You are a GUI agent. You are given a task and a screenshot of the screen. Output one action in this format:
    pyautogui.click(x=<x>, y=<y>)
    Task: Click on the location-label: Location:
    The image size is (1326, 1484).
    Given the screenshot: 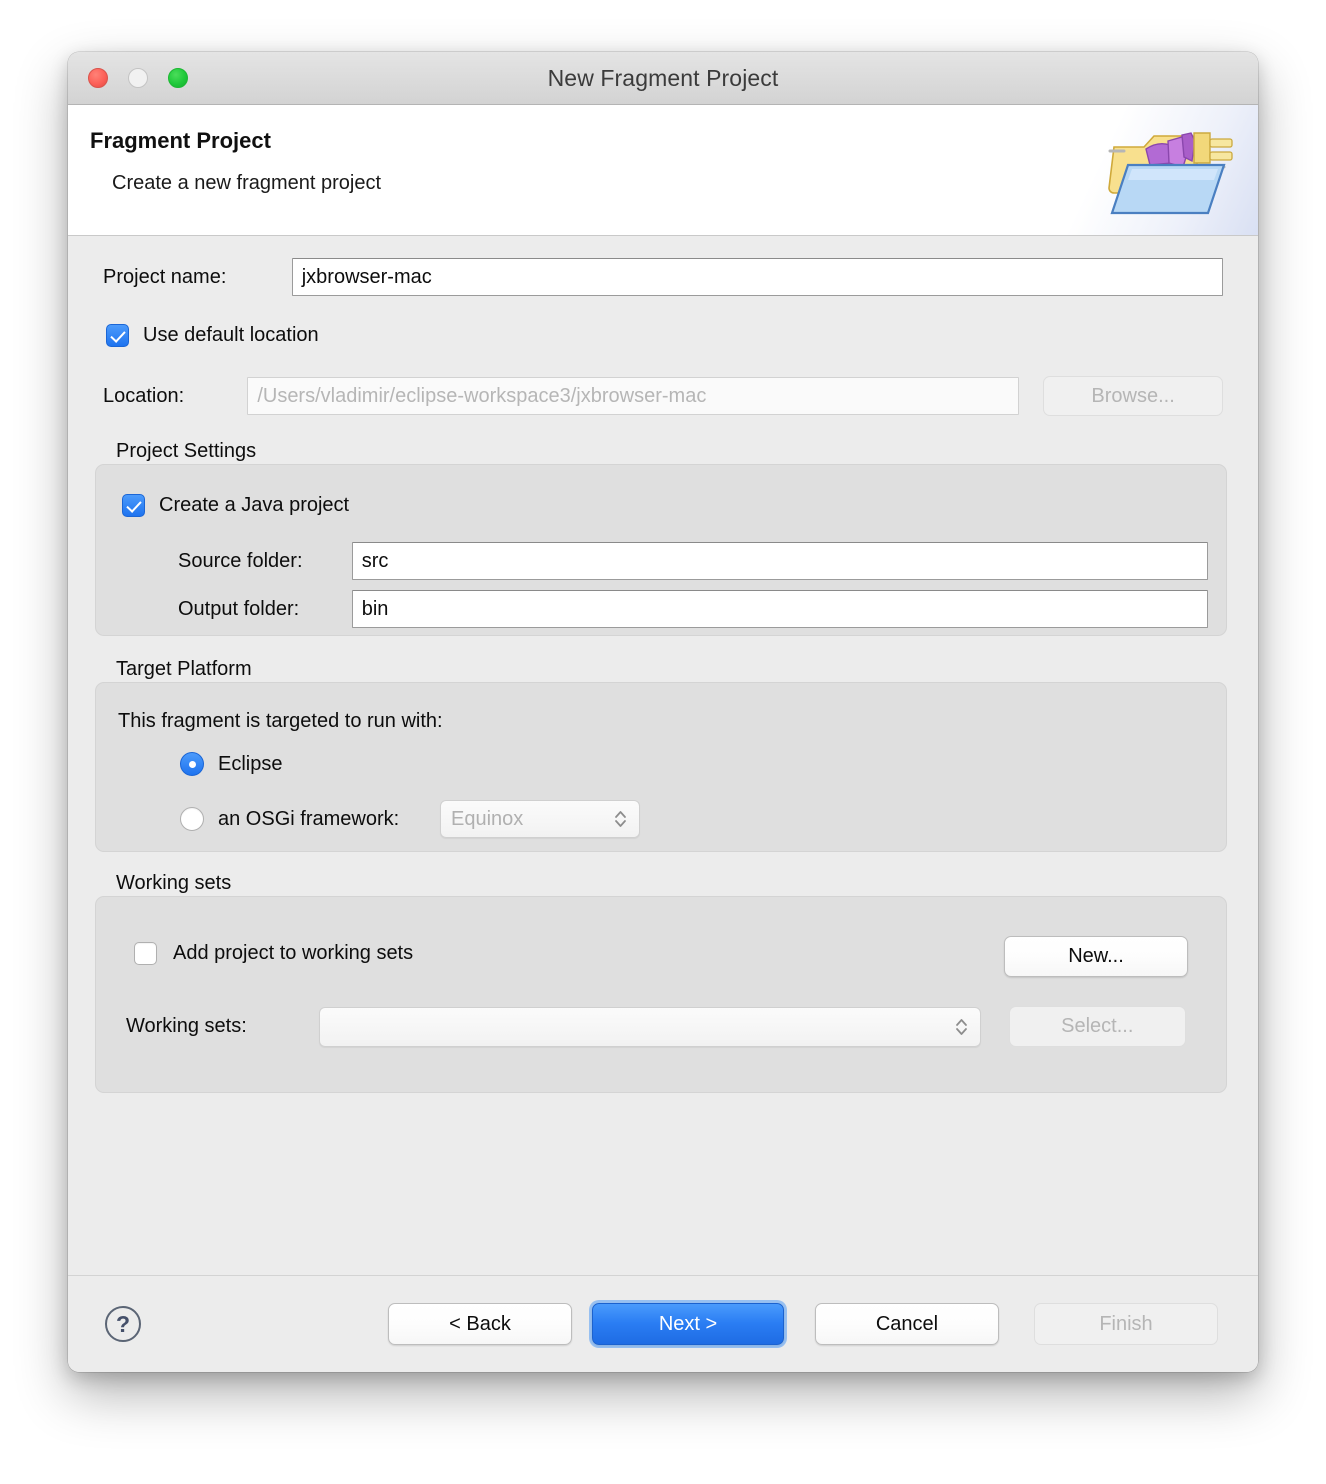 What is the action you would take?
    pyautogui.click(x=144, y=395)
    